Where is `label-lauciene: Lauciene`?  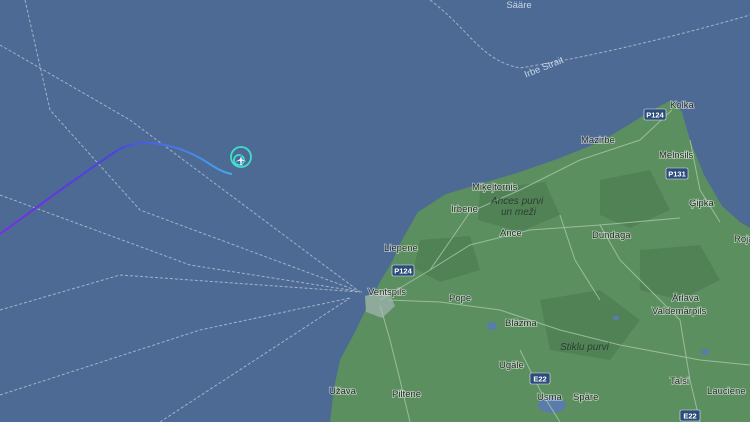 label-lauciene: Lauciene is located at coordinates (726, 391).